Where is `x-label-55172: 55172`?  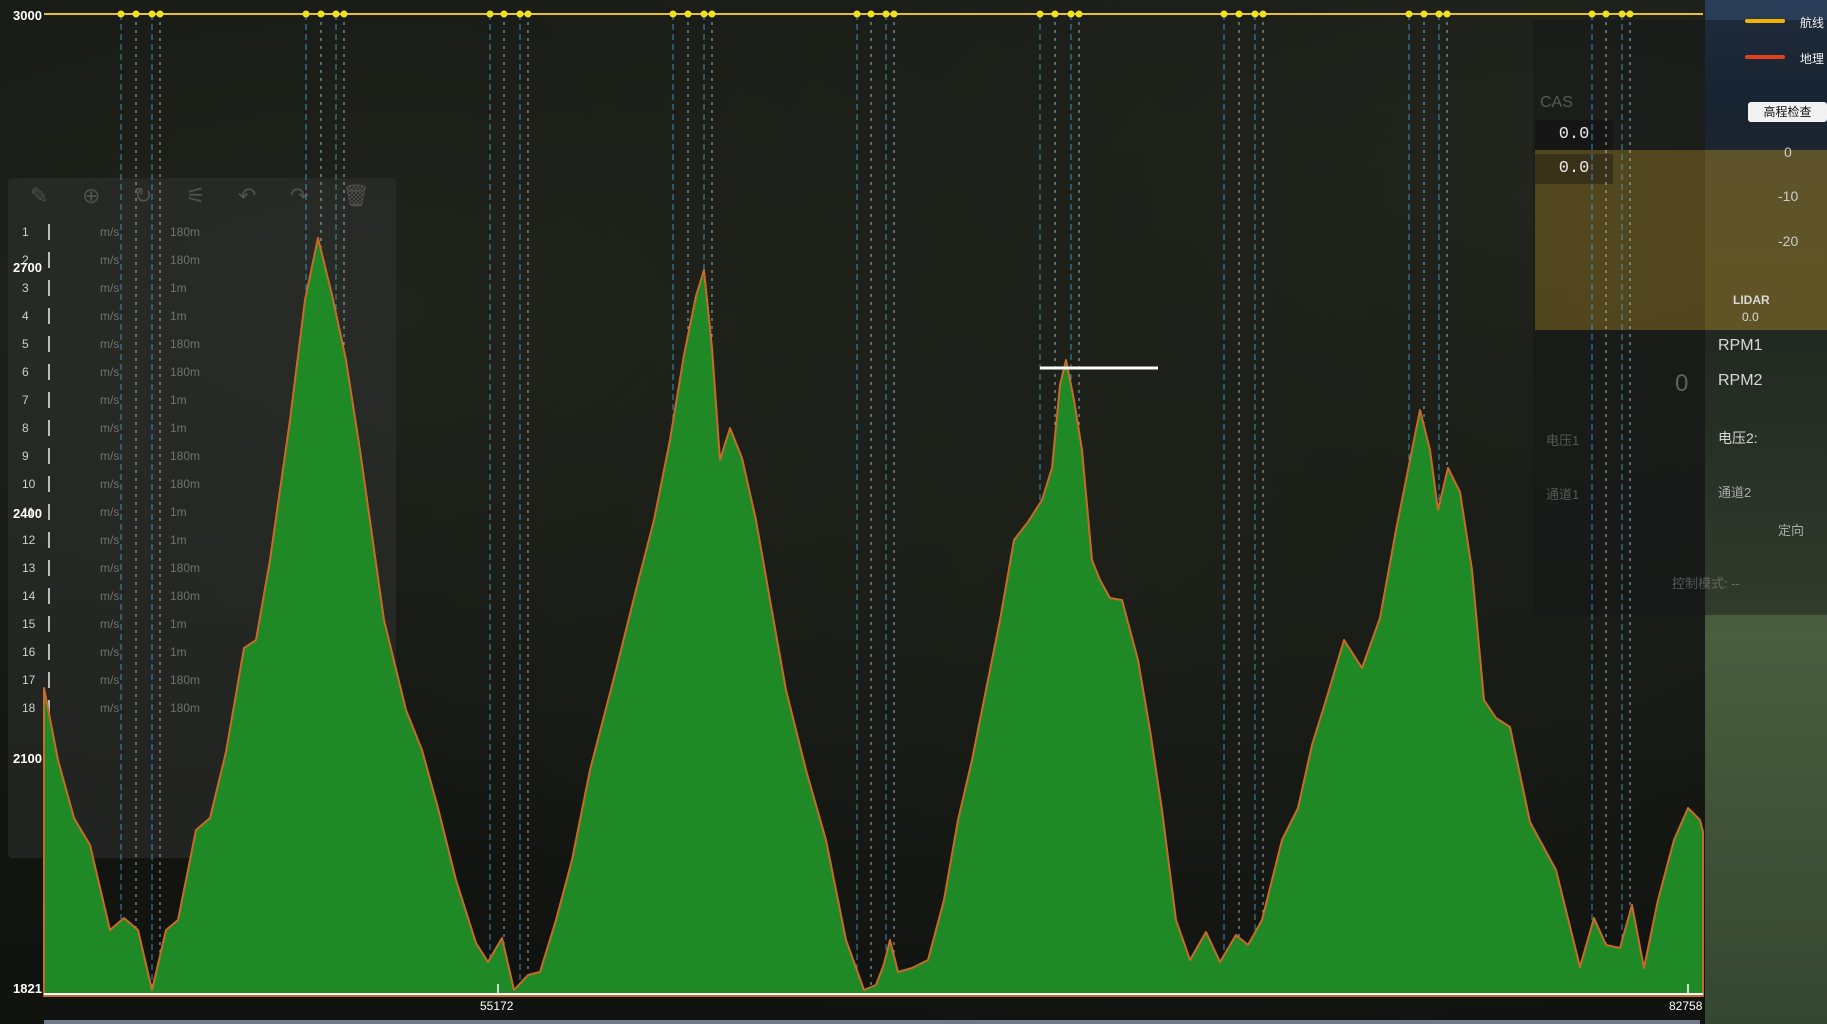 x-label-55172: 55172 is located at coordinates (497, 1006).